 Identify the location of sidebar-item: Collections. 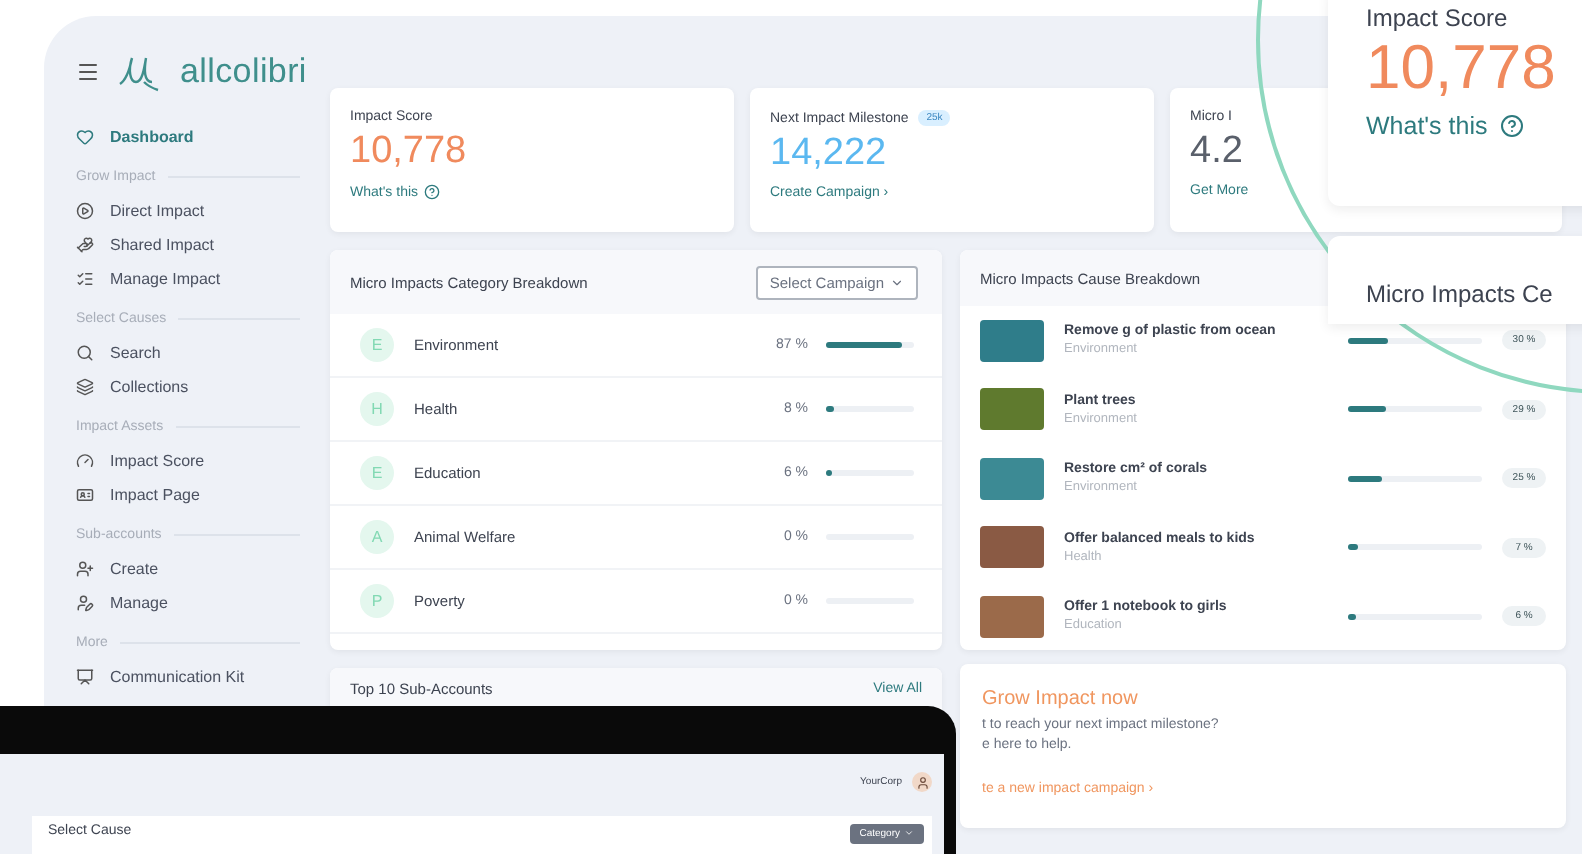
(198, 387).